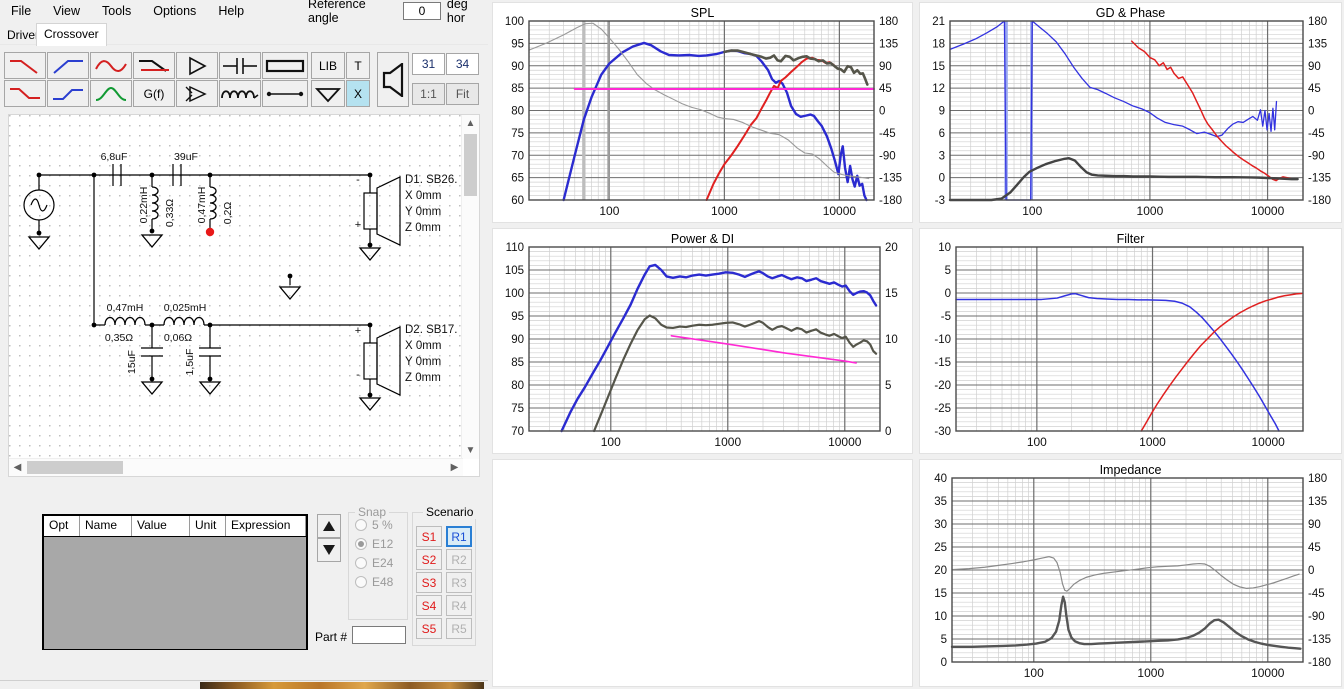  What do you see at coordinates (111, 65) in the screenshot?
I see `allpass-red-icon` at bounding box center [111, 65].